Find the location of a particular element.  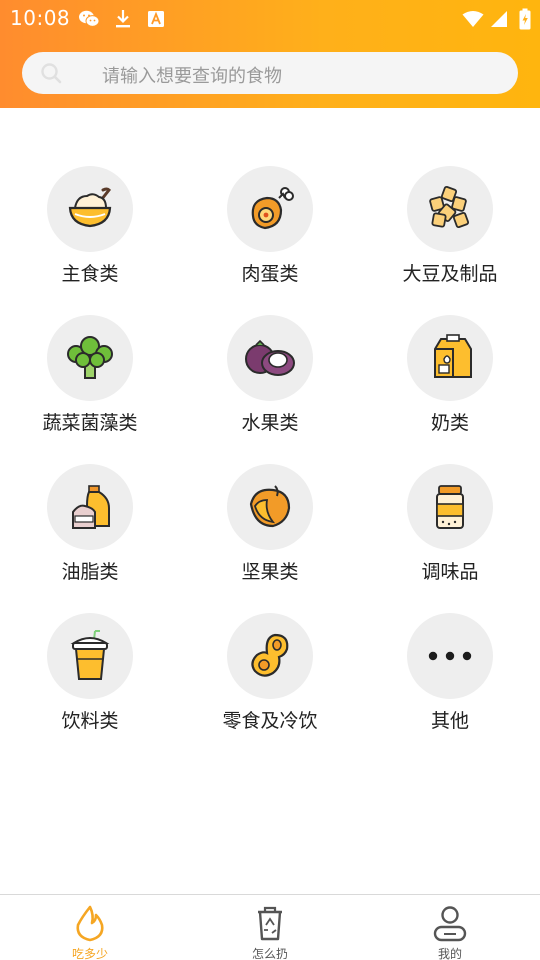

spice-jar-icon is located at coordinates (450, 507).